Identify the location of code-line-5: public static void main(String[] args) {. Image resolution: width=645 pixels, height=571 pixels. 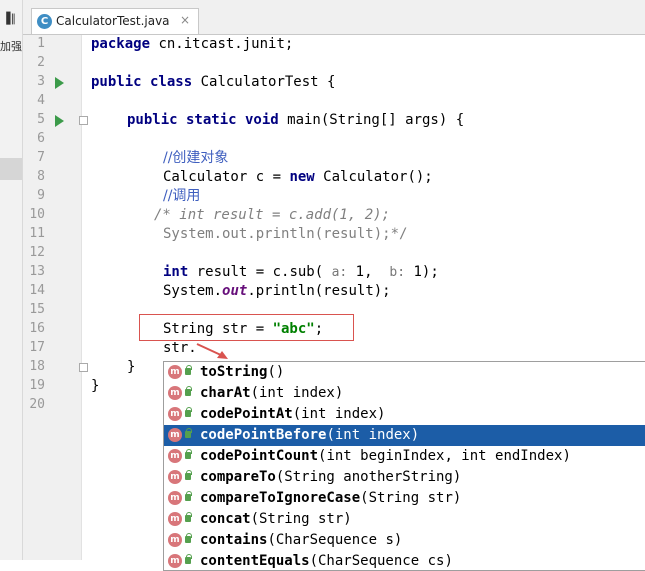
(295, 120).